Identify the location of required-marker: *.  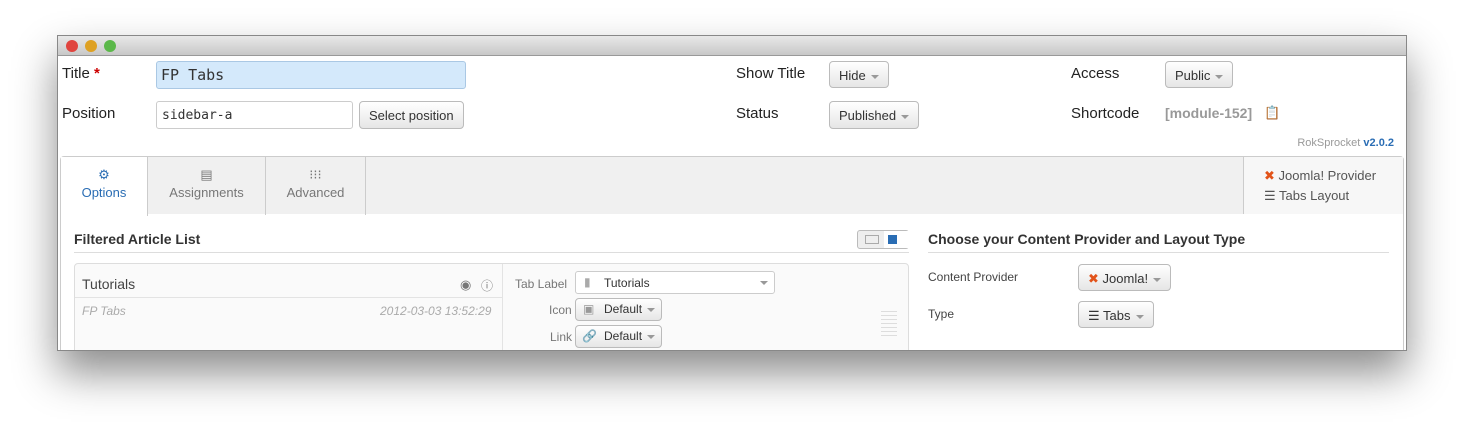
(96, 73).